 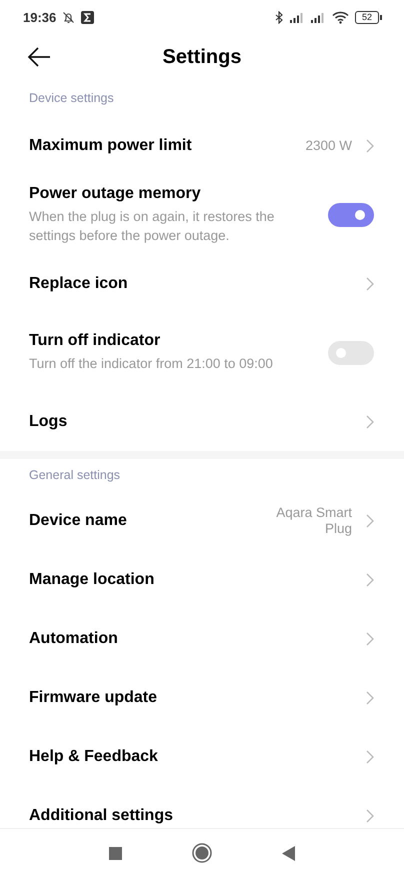 What do you see at coordinates (328, 146) in the screenshot?
I see `row-value: 2300 W` at bounding box center [328, 146].